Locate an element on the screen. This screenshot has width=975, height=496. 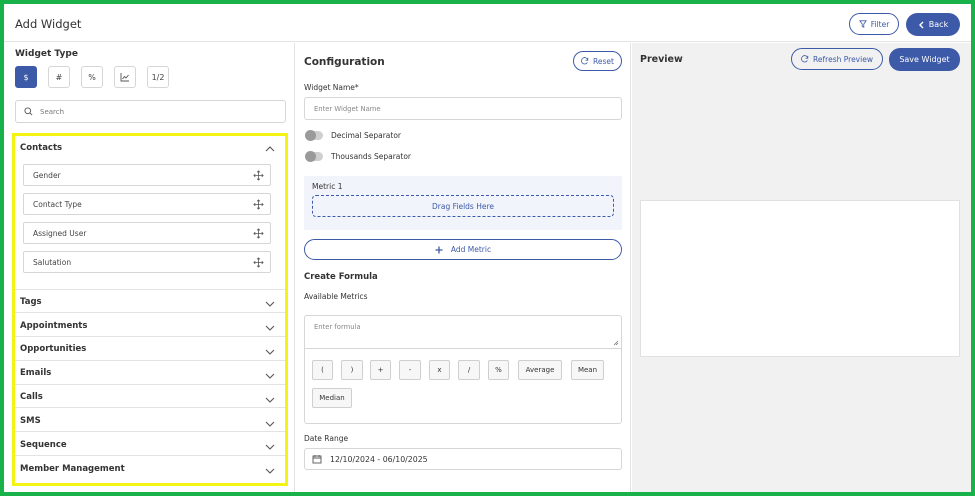
filter-label: Filter is located at coordinates (880, 24).